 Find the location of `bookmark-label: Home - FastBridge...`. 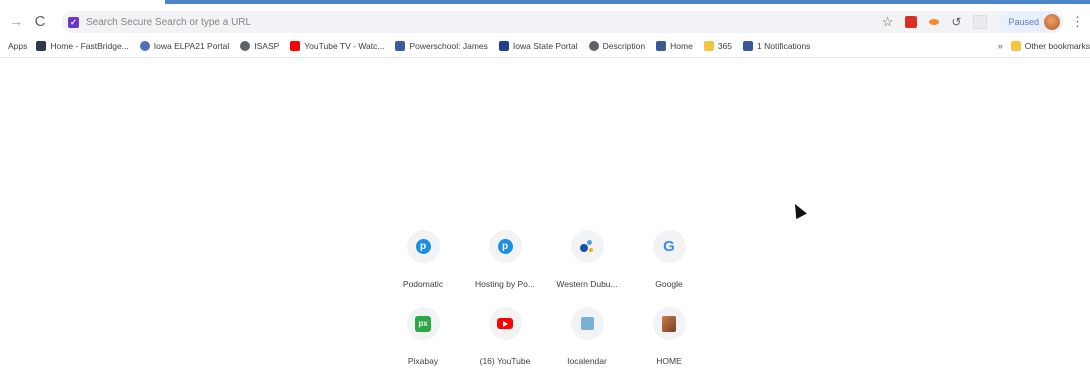

bookmark-label: Home - FastBridge... is located at coordinates (89, 46).